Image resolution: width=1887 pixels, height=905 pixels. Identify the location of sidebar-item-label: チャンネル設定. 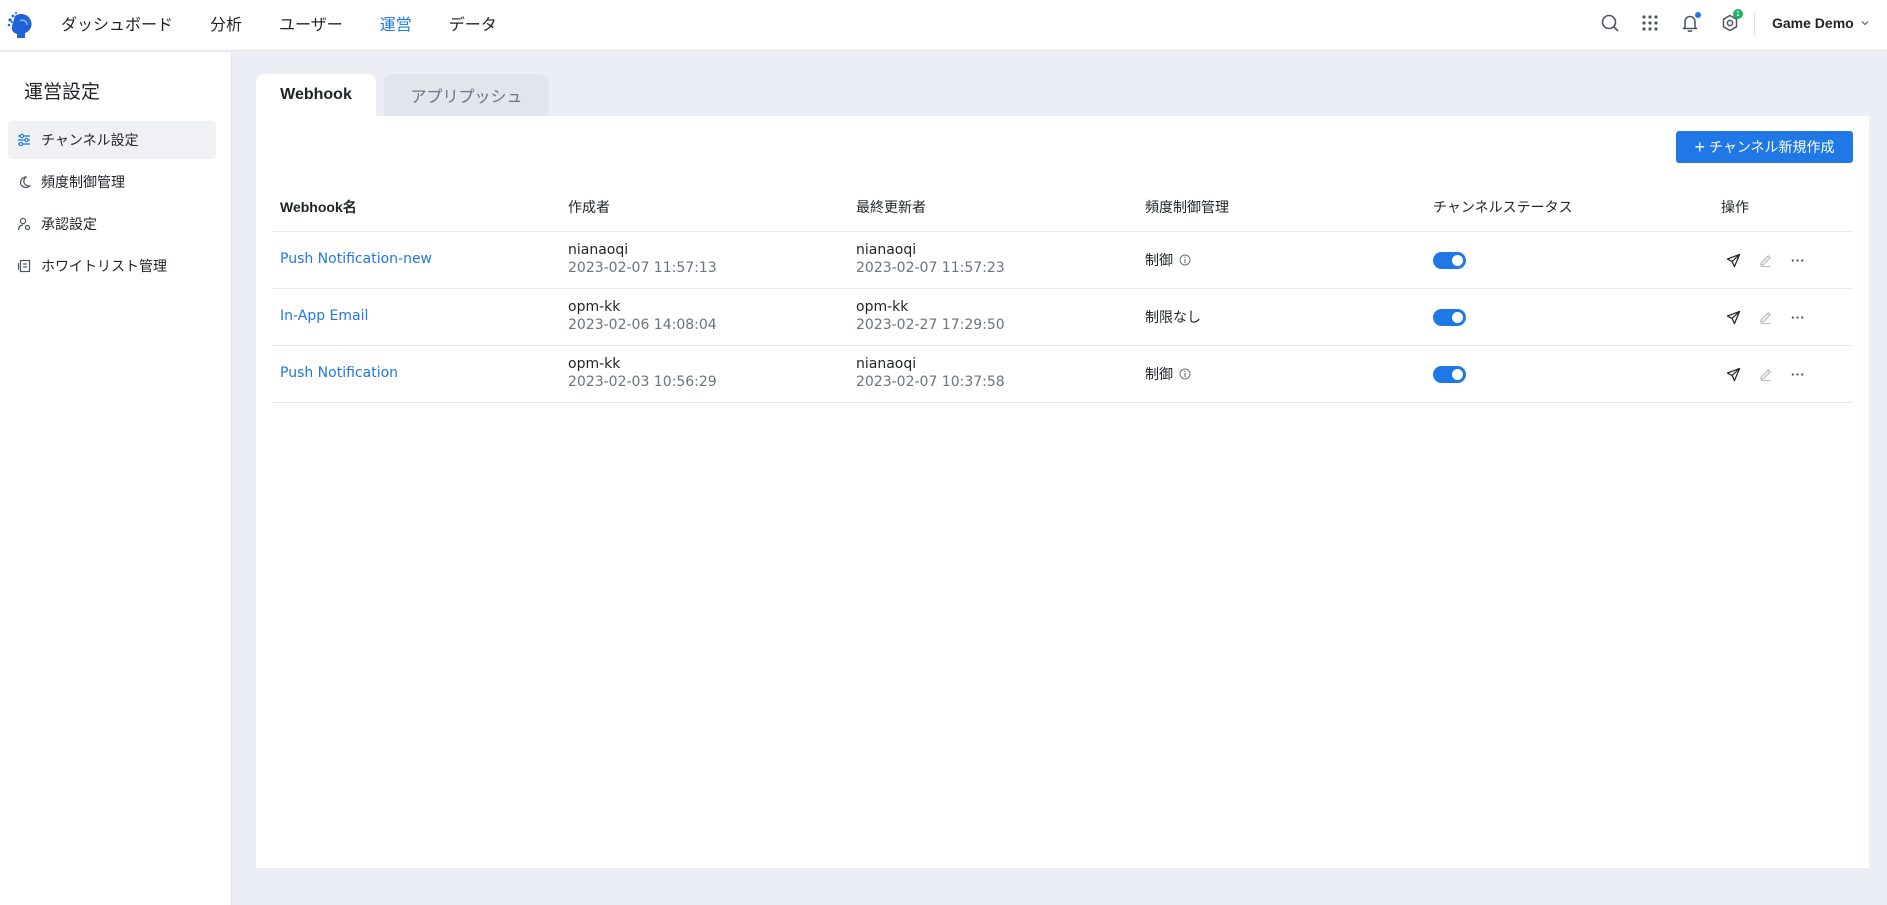
(90, 141).